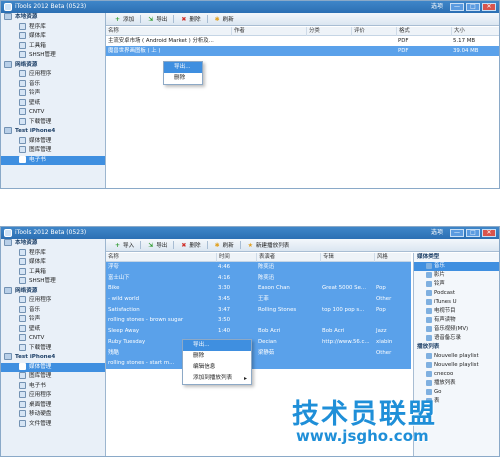 The width and height of the screenshot is (500, 457). Describe the element at coordinates (456, 275) in the screenshot. I see `media-type-item: 影片` at that location.